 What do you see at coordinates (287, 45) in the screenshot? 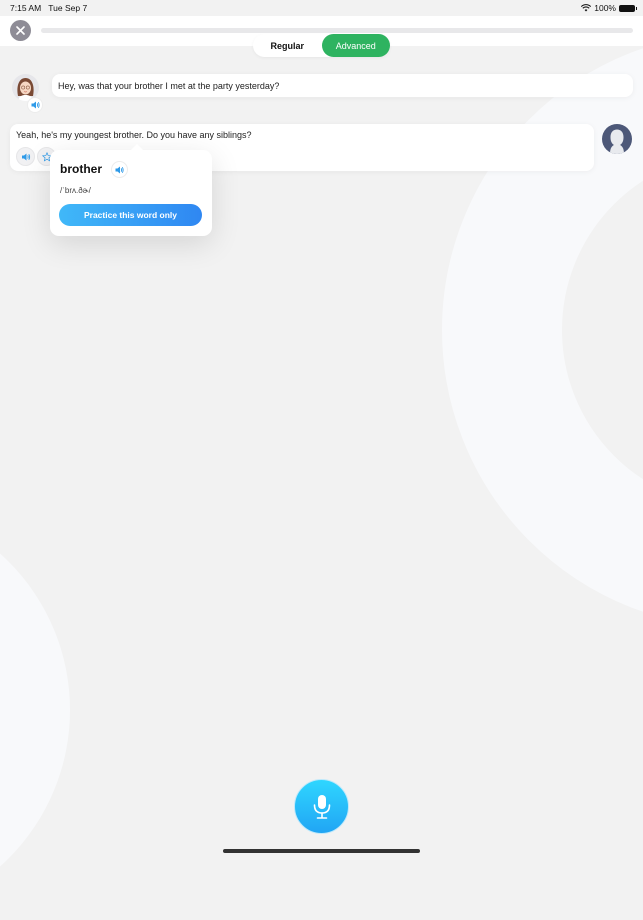
I see `mode-regular-tab: Regular` at bounding box center [287, 45].